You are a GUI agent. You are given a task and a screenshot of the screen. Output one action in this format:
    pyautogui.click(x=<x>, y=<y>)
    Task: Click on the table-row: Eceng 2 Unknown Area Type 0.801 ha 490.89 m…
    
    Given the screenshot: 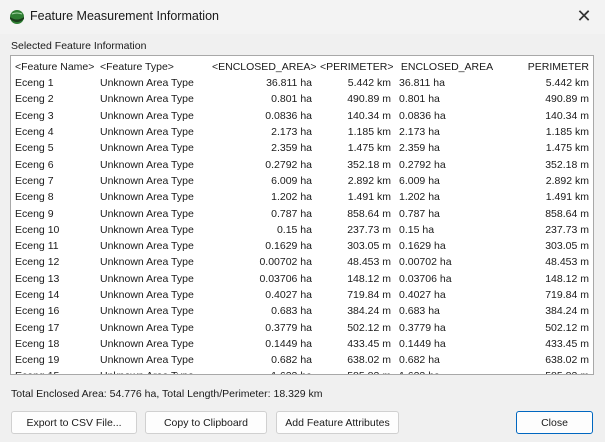 What is the action you would take?
    pyautogui.click(x=302, y=99)
    